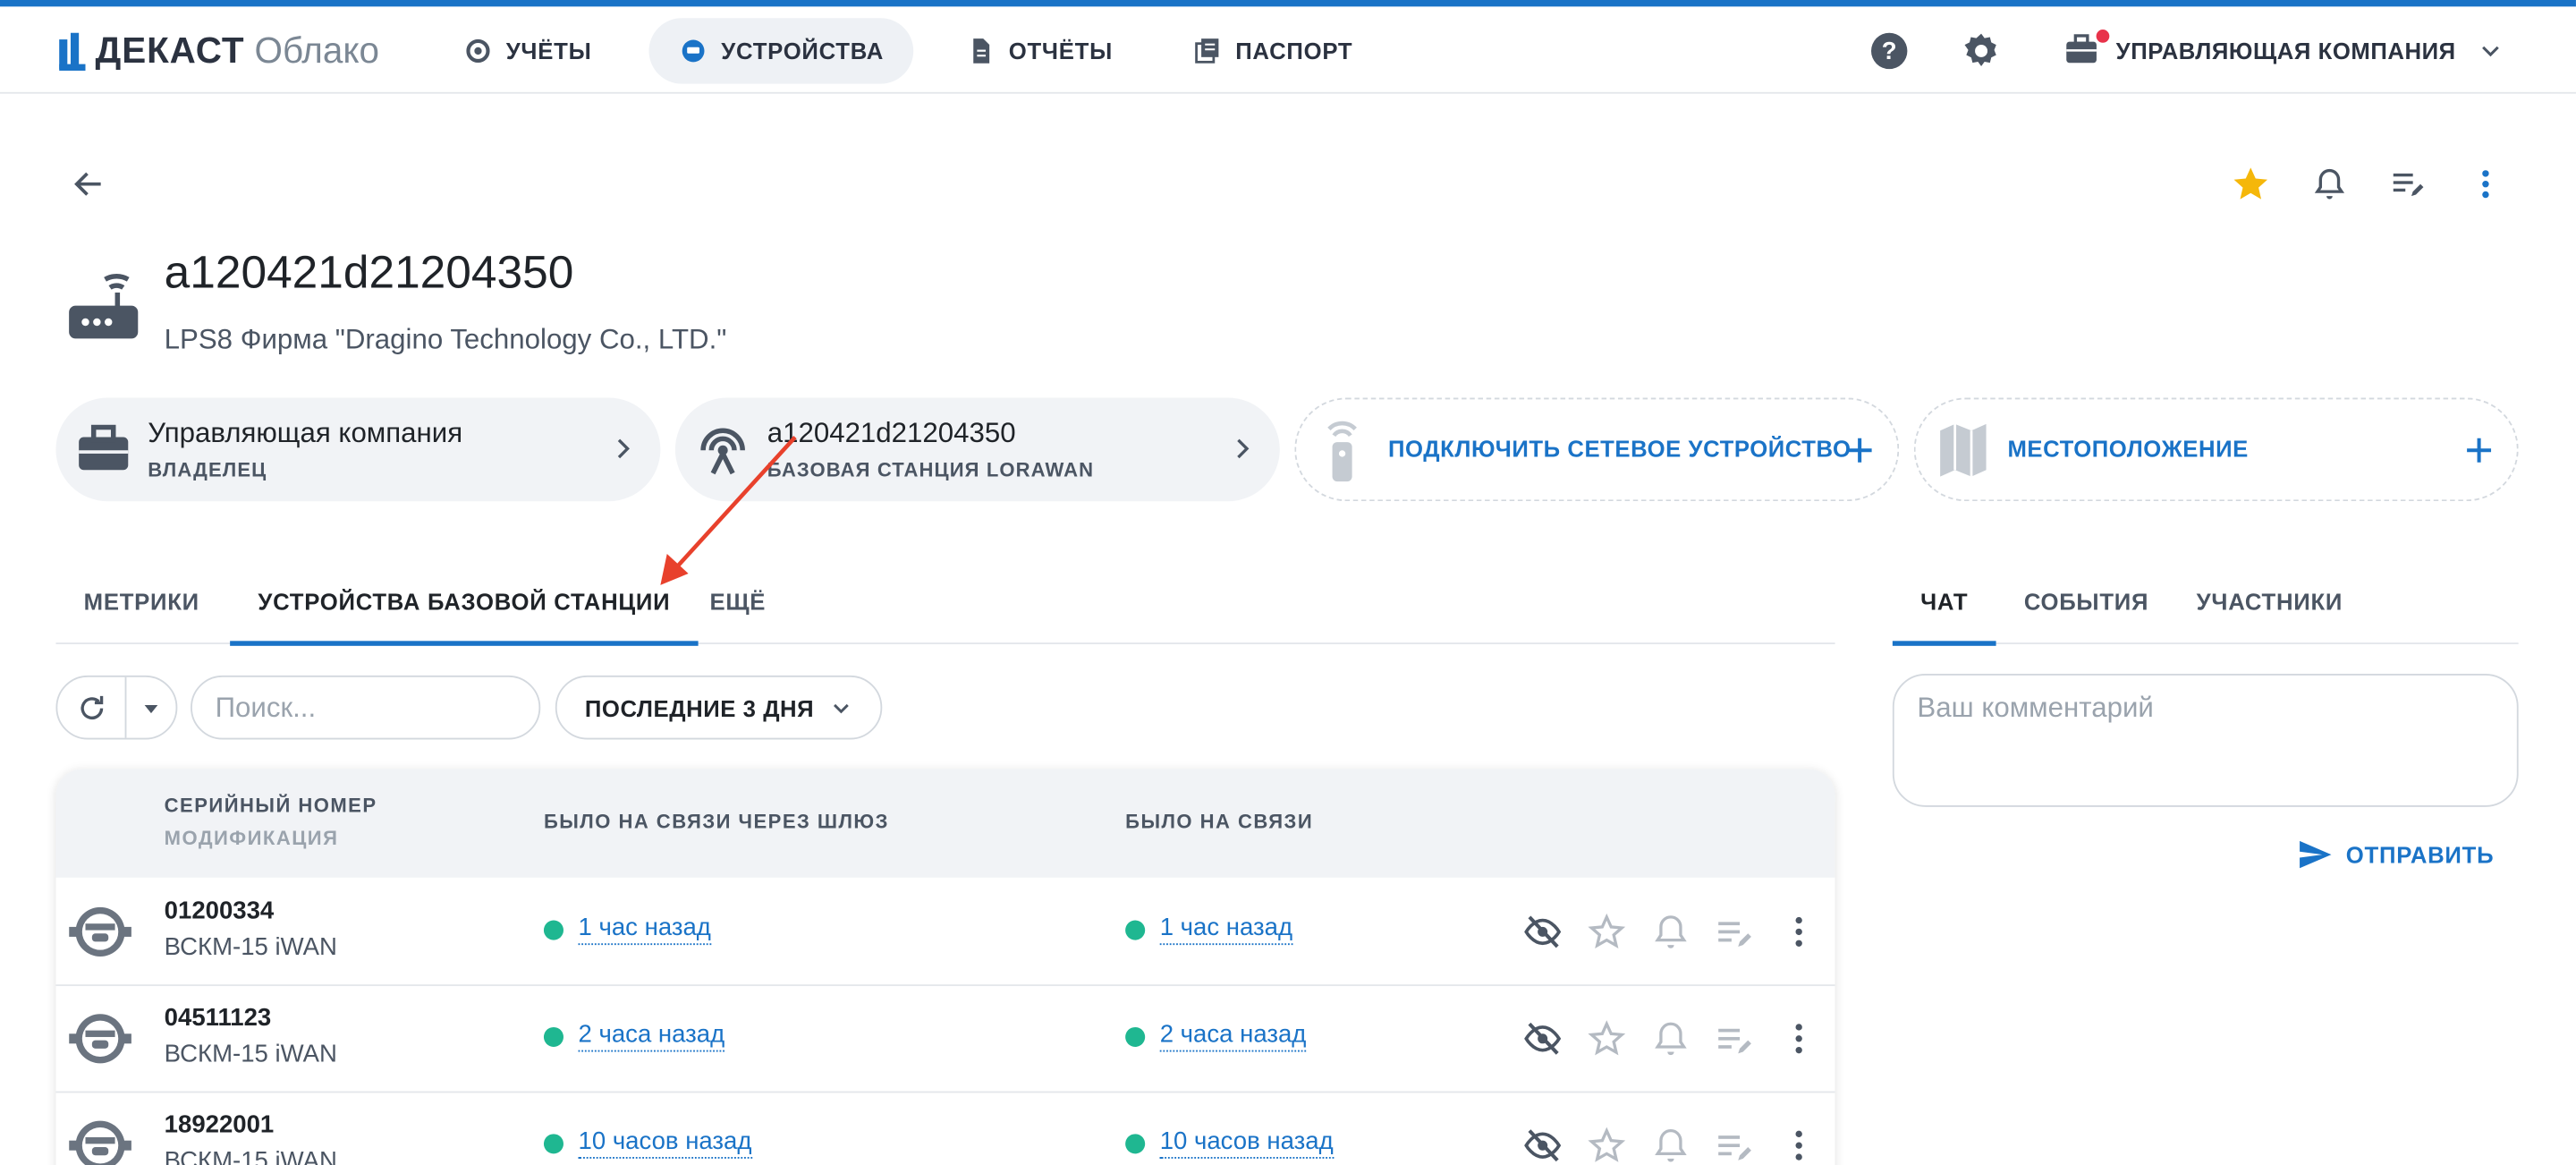 The height and width of the screenshot is (1165, 2576). I want to click on refresh-icon, so click(91, 706).